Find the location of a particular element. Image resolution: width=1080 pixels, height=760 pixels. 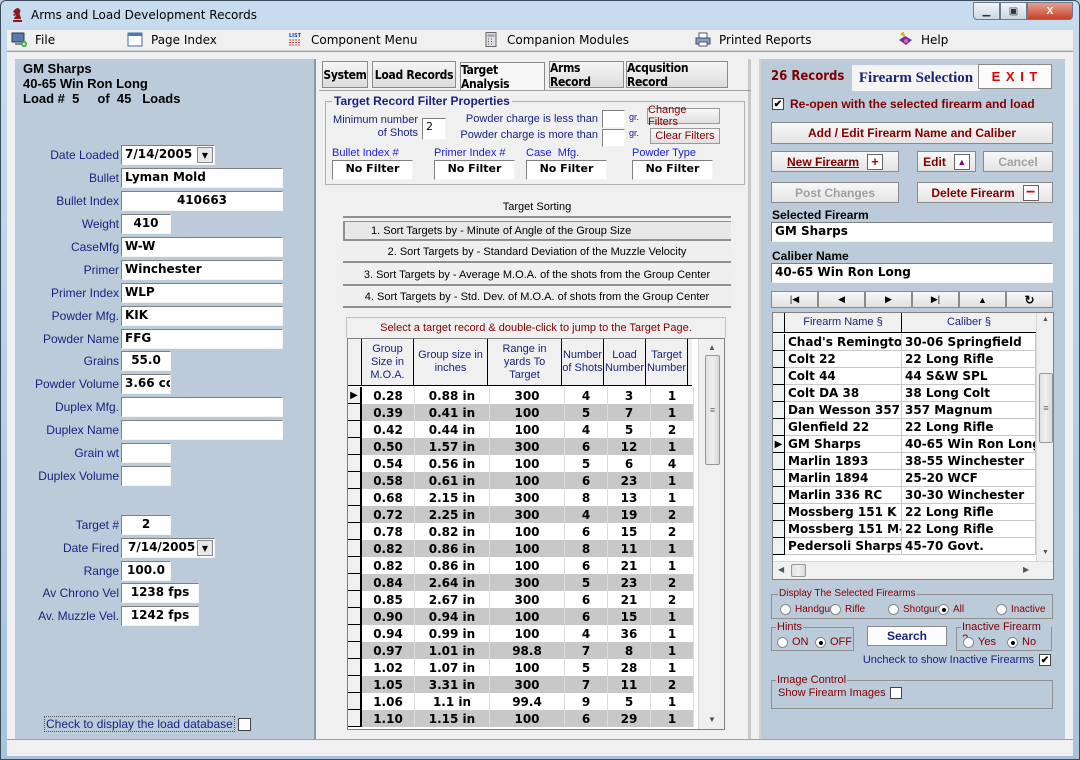

min-shots-input: 2 is located at coordinates (434, 129).